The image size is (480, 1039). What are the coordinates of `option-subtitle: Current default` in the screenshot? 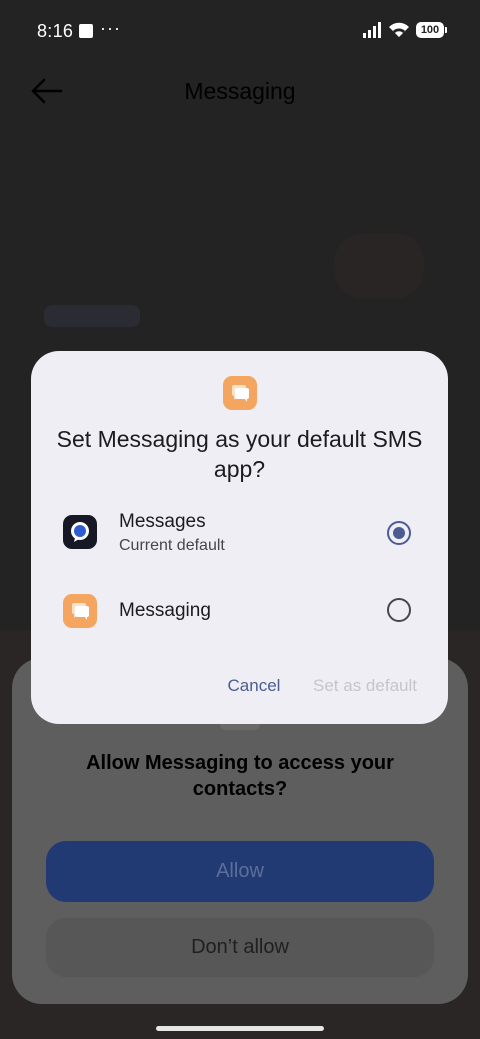 It's located at (172, 545).